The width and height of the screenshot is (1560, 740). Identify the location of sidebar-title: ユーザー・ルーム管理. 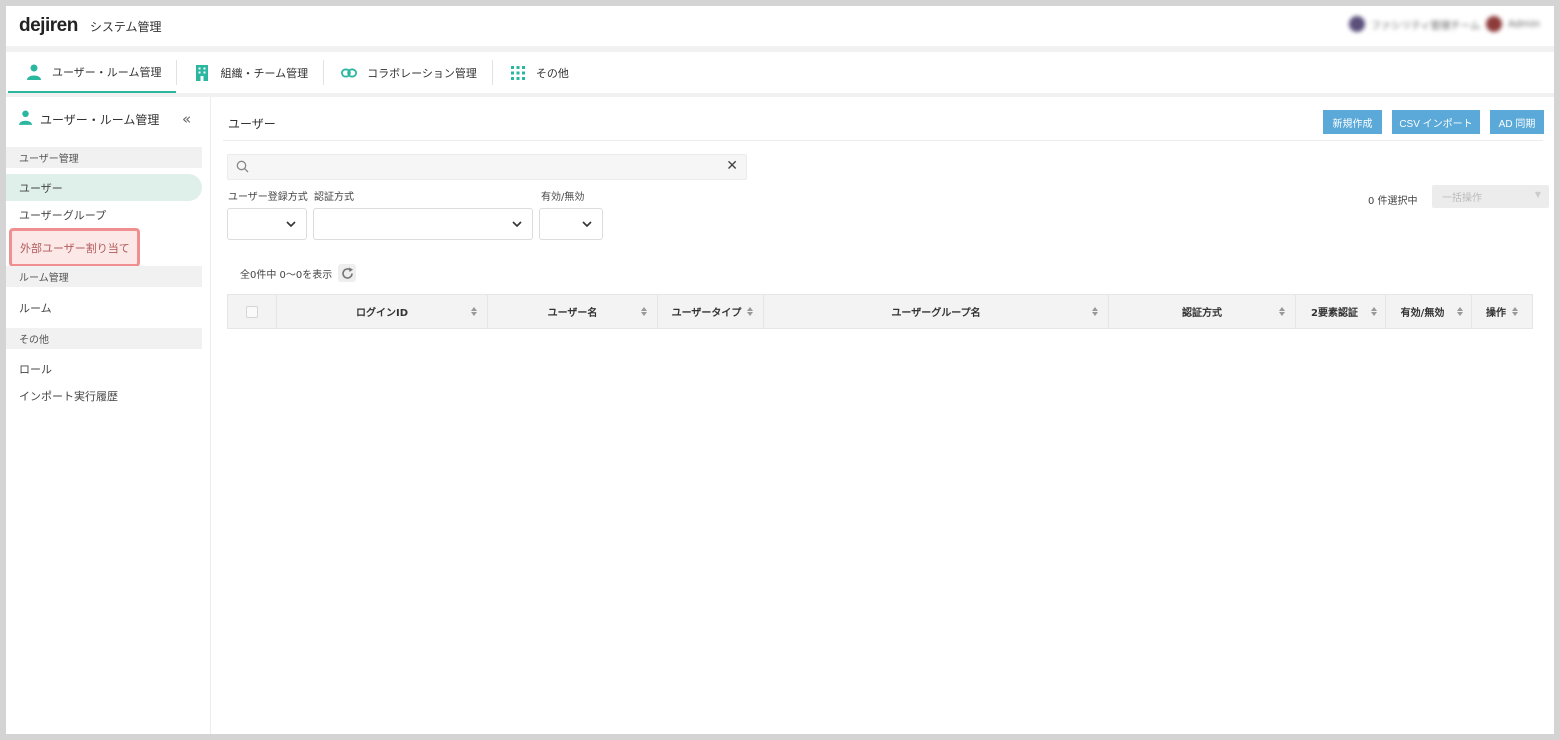
(100, 119).